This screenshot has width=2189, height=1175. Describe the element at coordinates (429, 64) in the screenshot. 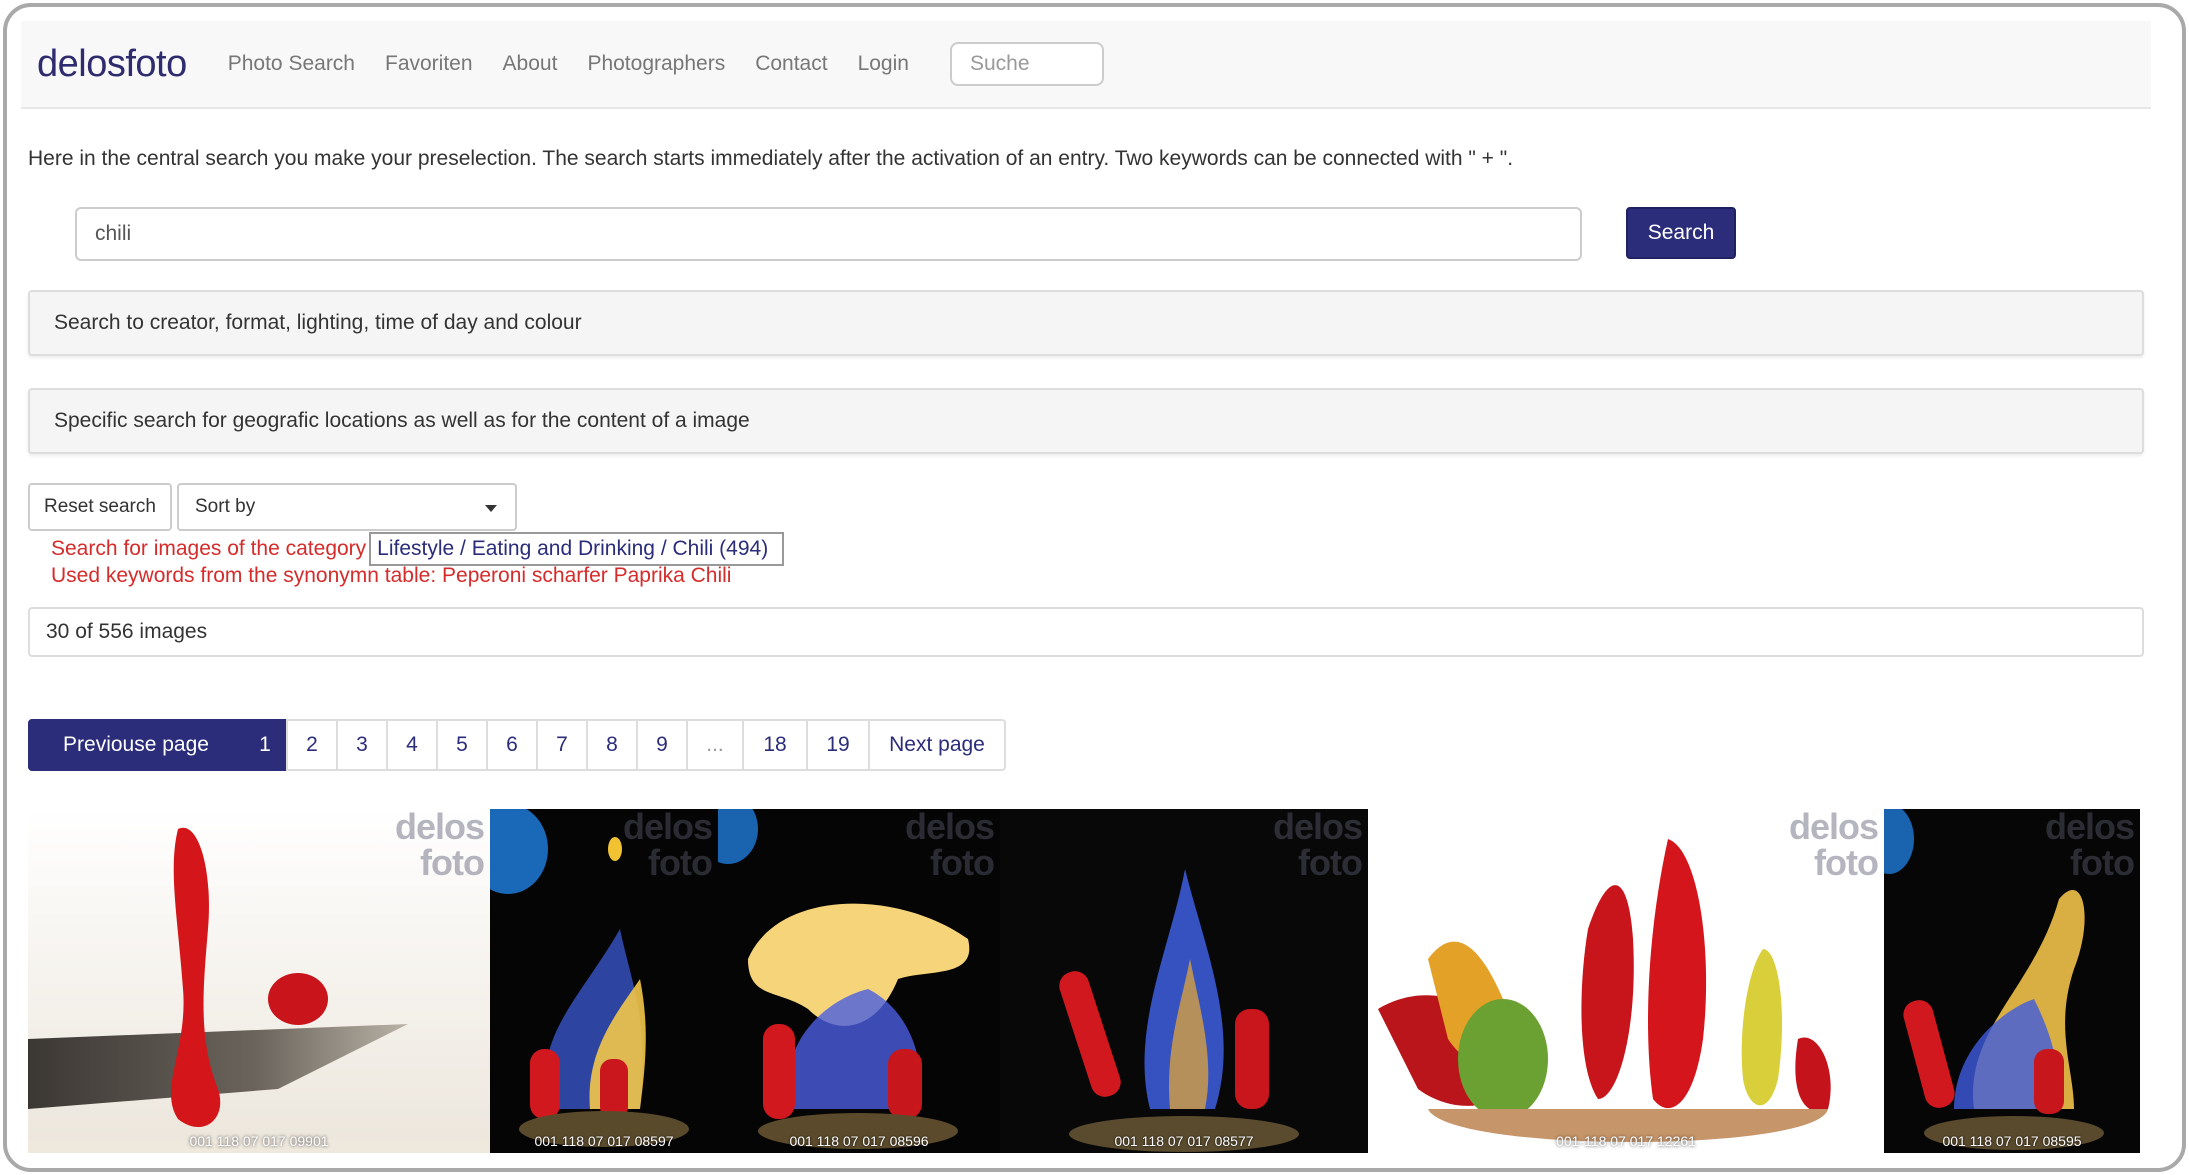

I see `nav-favoriten: Favoriten` at that location.